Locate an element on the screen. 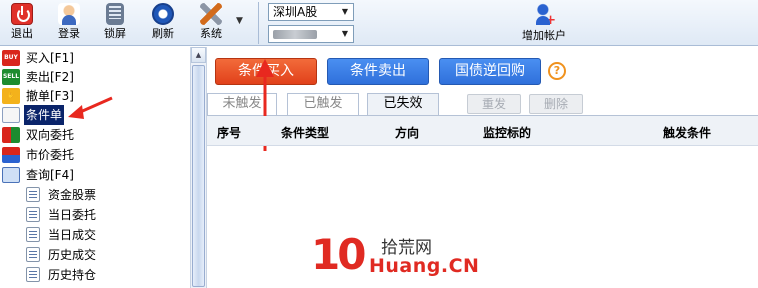  add-user-icon is located at coordinates (544, 15).